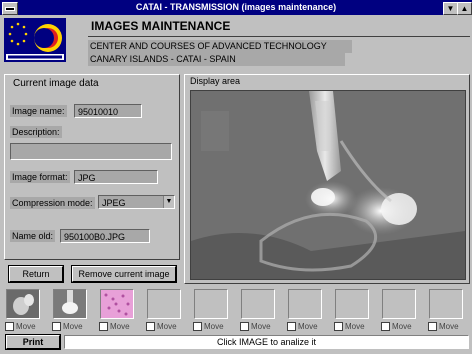 Image resolution: width=472 pixels, height=354 pixels. Describe the element at coordinates (105, 236) in the screenshot. I see `name-old-field: 950100B0.JPG` at that location.